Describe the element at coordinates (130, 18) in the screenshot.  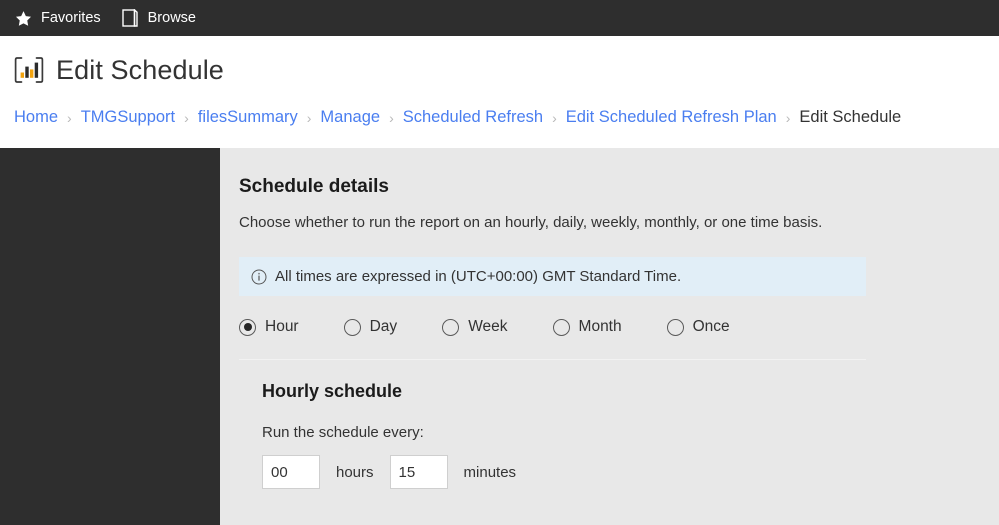
I see `browse-page-icon` at that location.